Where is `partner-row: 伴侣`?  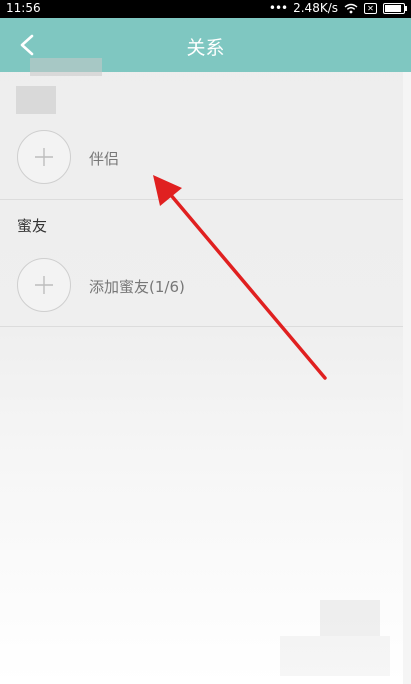
partner-row: 伴侣 is located at coordinates (201, 161).